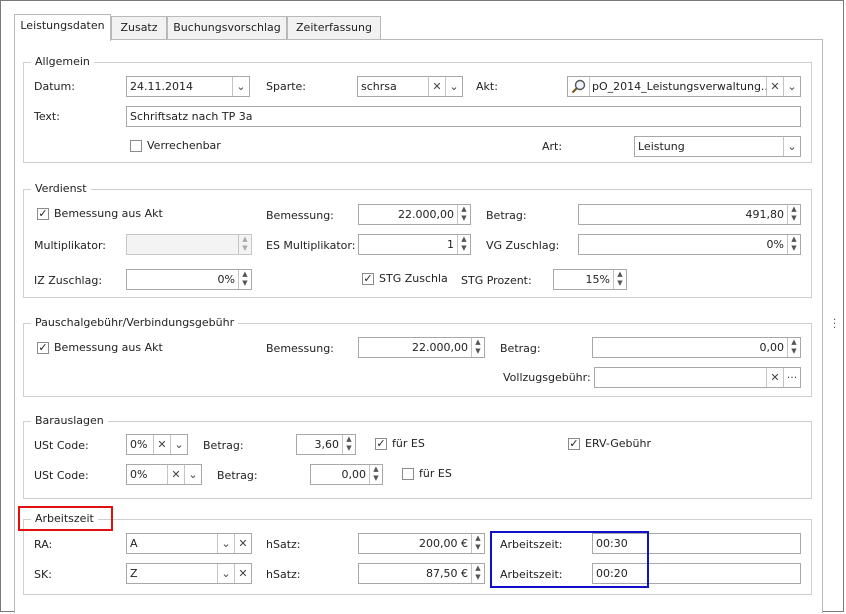 The width and height of the screenshot is (846, 614). I want to click on group-title-pauschalgebuehr: Pauschalgebühr/Verbindungsgebühr, so click(135, 323).